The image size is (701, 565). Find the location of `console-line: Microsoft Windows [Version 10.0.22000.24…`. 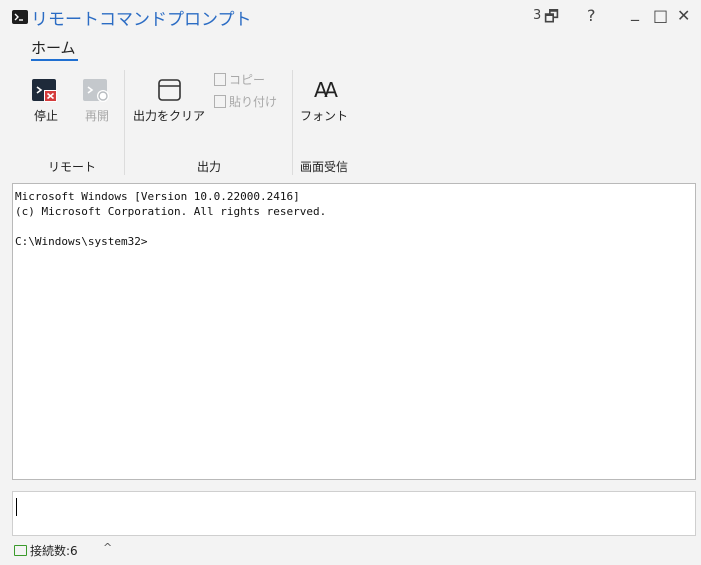

console-line: Microsoft Windows [Version 10.0.22000.24… is located at coordinates (157, 196).